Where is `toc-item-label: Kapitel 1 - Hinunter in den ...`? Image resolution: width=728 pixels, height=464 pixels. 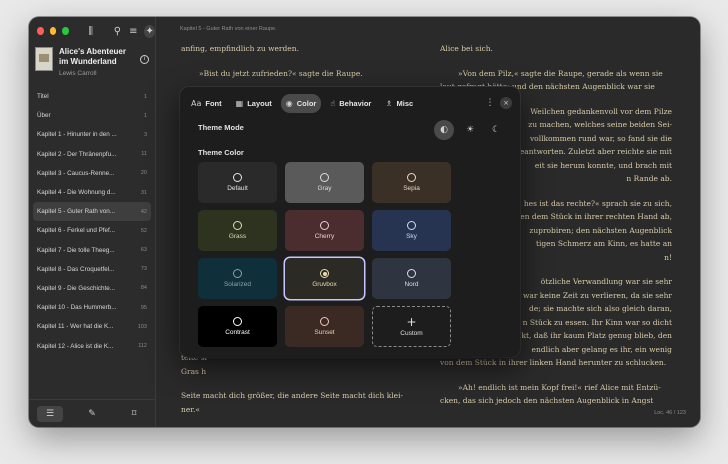
toc-item-label: Kapitel 1 - Hinunter in den ... is located at coordinates (77, 135).